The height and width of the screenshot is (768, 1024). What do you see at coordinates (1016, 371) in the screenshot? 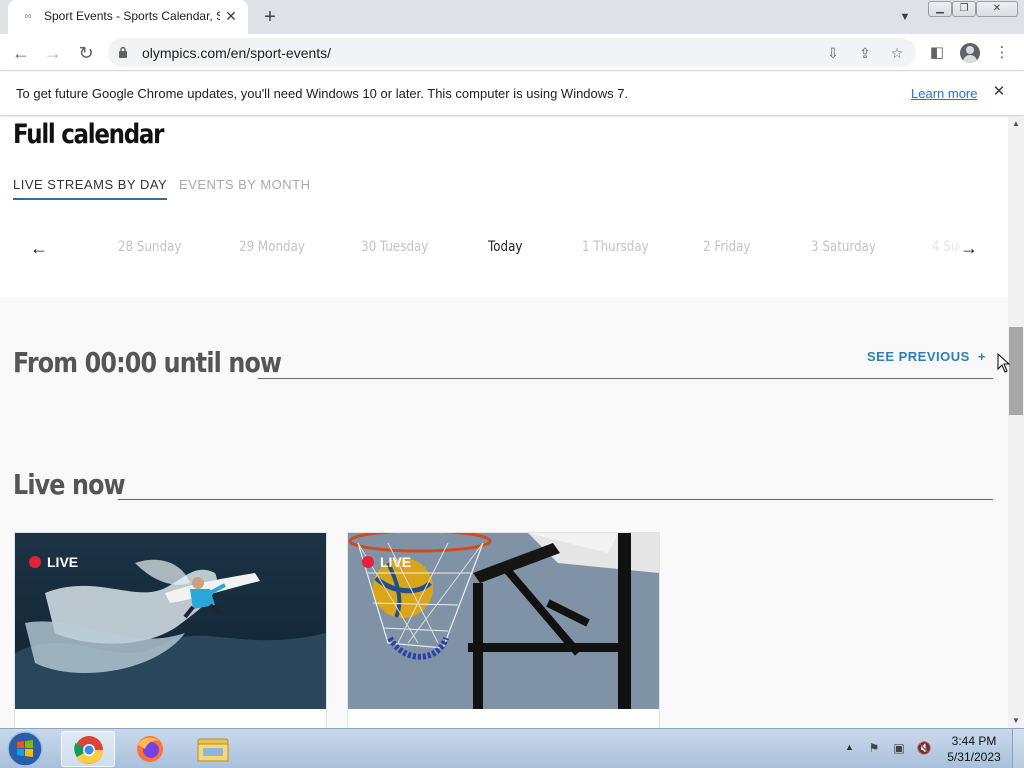
I see `scrollbar-thumb` at bounding box center [1016, 371].